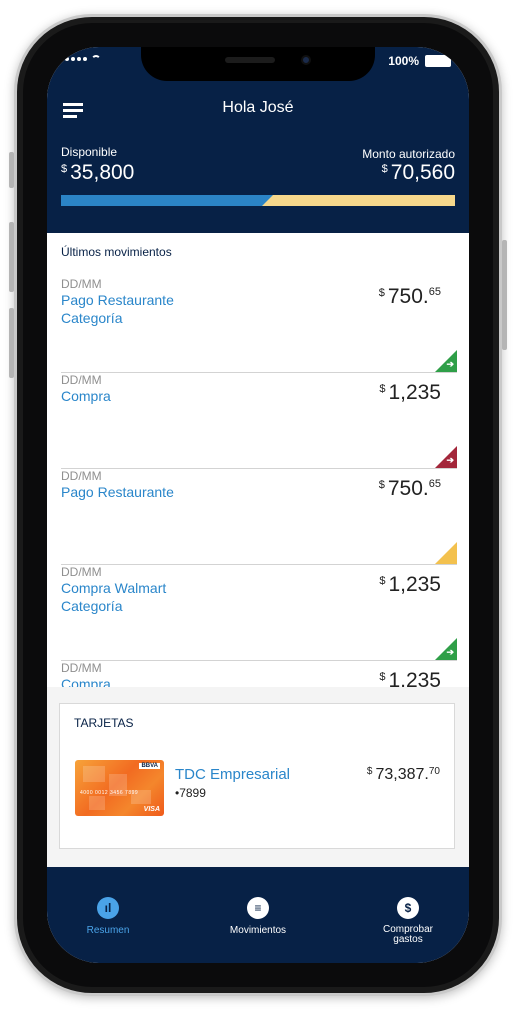 Image resolution: width=516 pixels, height=1010 pixels. I want to click on movement-description: Pago Restaurante Categoría, so click(117, 309).